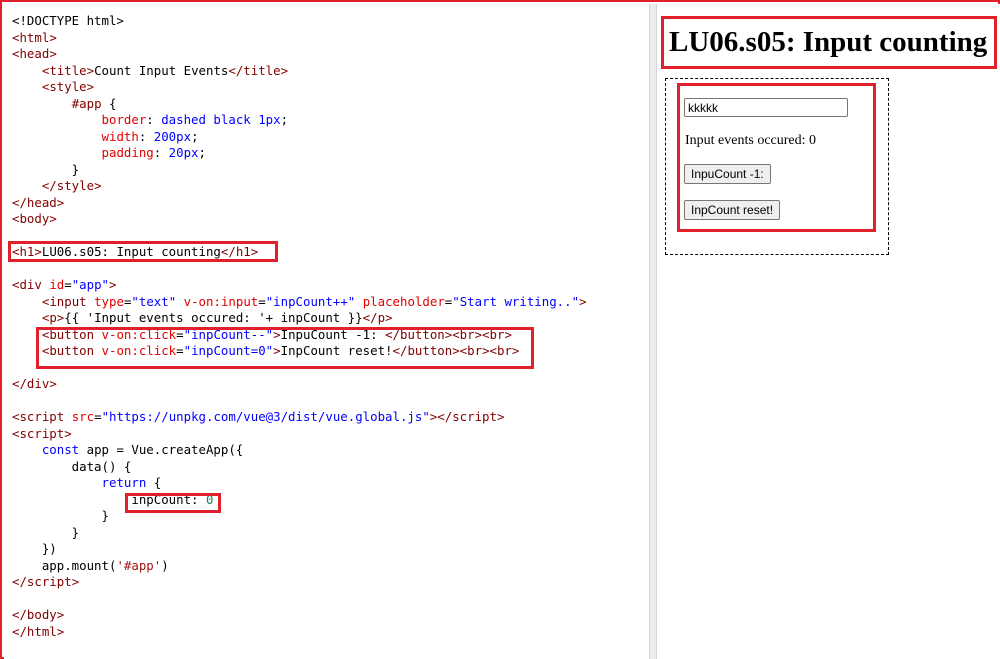 The height and width of the screenshot is (659, 1000). I want to click on code-line: <html>, so click(34, 37).